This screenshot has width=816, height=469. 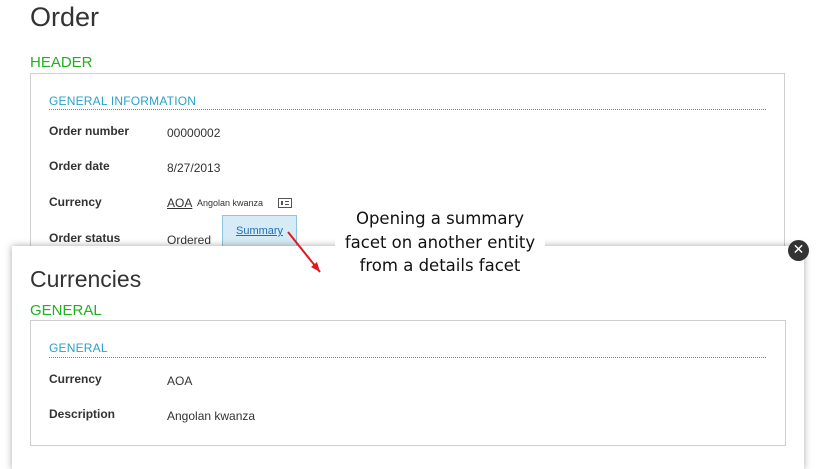 I want to click on annotation-arrow-icon, so click(x=304, y=252).